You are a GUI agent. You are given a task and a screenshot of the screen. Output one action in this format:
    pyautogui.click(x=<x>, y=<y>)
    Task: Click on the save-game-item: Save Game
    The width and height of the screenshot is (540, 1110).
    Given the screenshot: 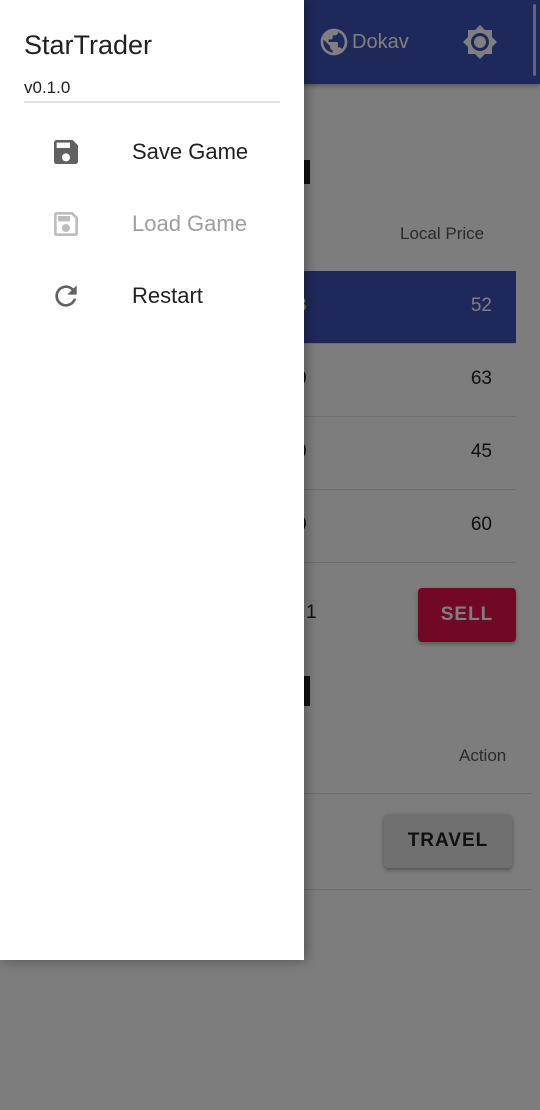 What is the action you would take?
    pyautogui.click(x=152, y=152)
    